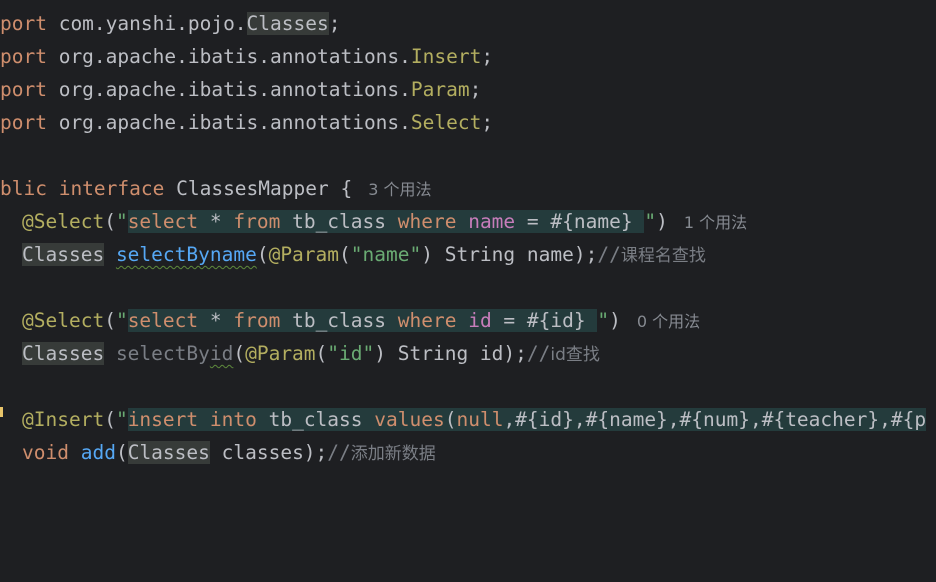 The image size is (936, 582). What do you see at coordinates (2, 410) in the screenshot?
I see `gutter-marker-icon` at bounding box center [2, 410].